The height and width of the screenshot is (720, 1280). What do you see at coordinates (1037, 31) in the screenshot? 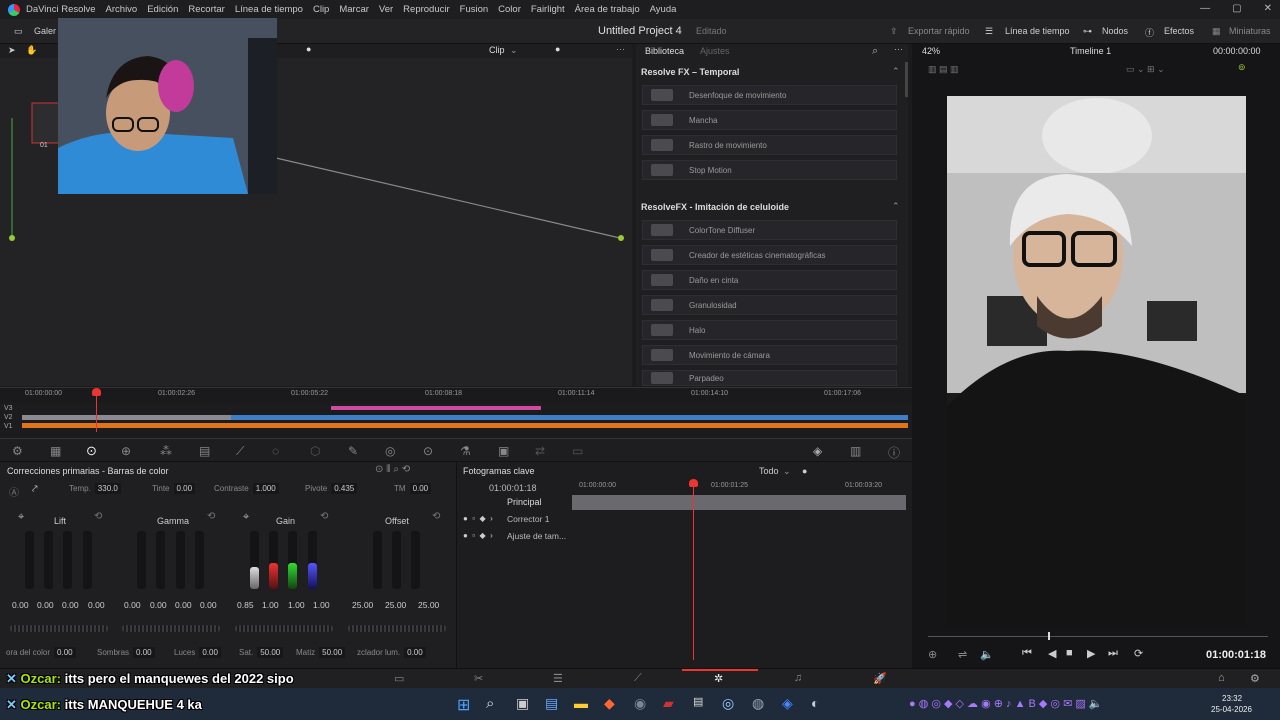
I see `timeline-button: Línea de tiempo` at bounding box center [1037, 31].